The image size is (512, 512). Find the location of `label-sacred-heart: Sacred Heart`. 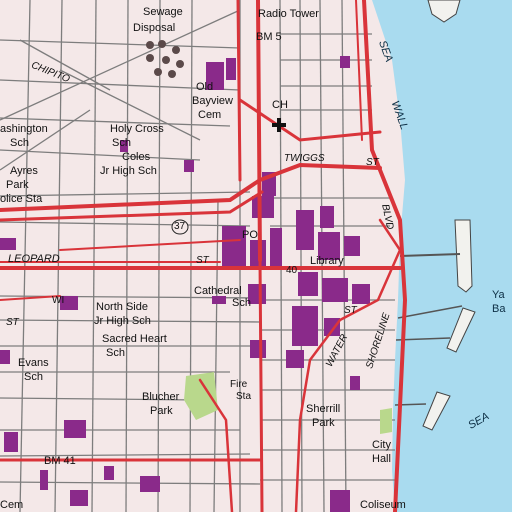

label-sacred-heart: Sacred Heart is located at coordinates (134, 339).